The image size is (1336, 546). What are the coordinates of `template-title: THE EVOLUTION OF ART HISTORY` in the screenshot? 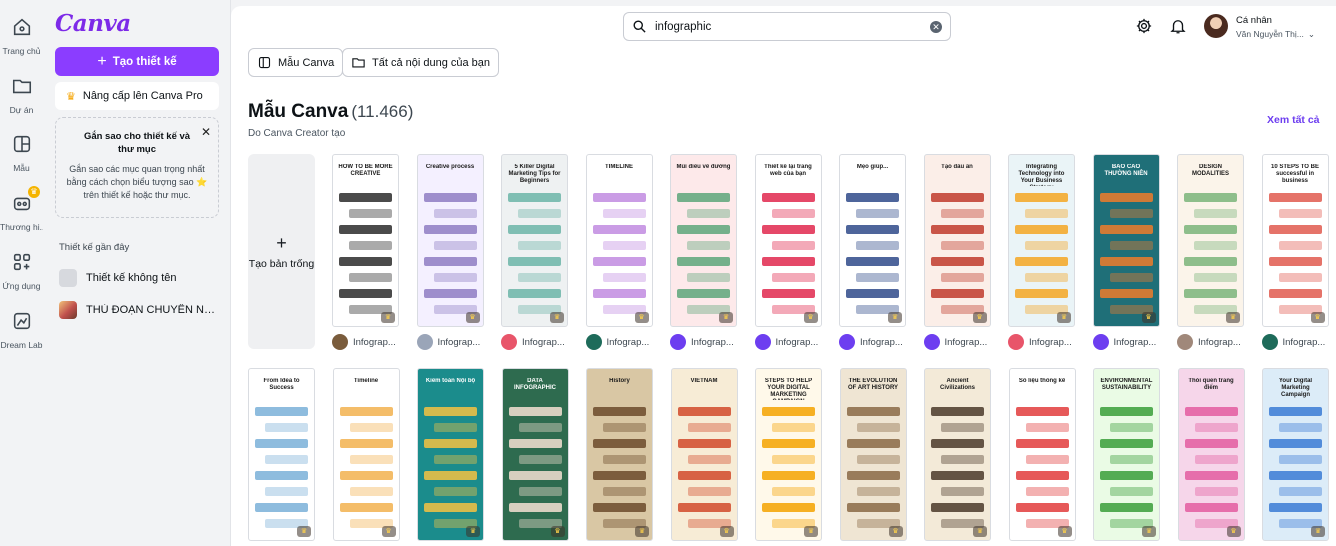 It's located at (873, 384).